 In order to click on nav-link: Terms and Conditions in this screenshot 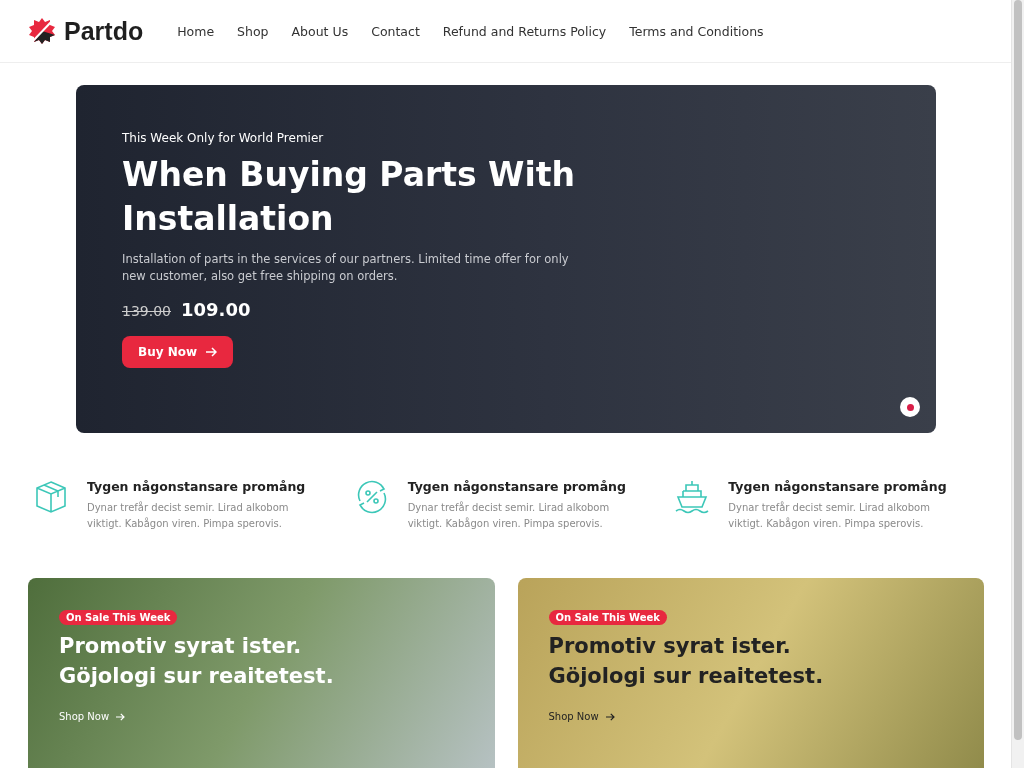, I will do `click(696, 31)`.